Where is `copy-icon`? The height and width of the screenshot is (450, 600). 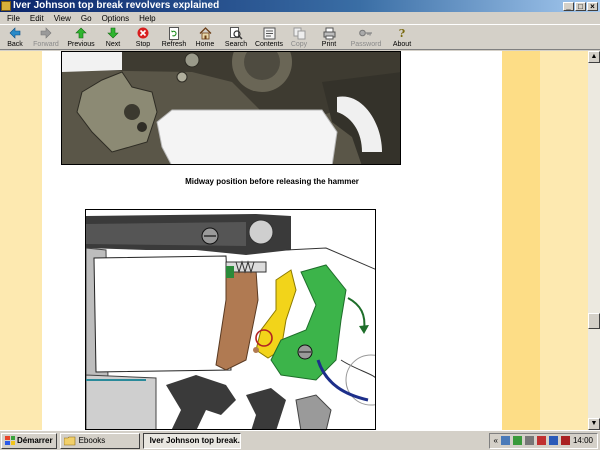 copy-icon is located at coordinates (299, 33).